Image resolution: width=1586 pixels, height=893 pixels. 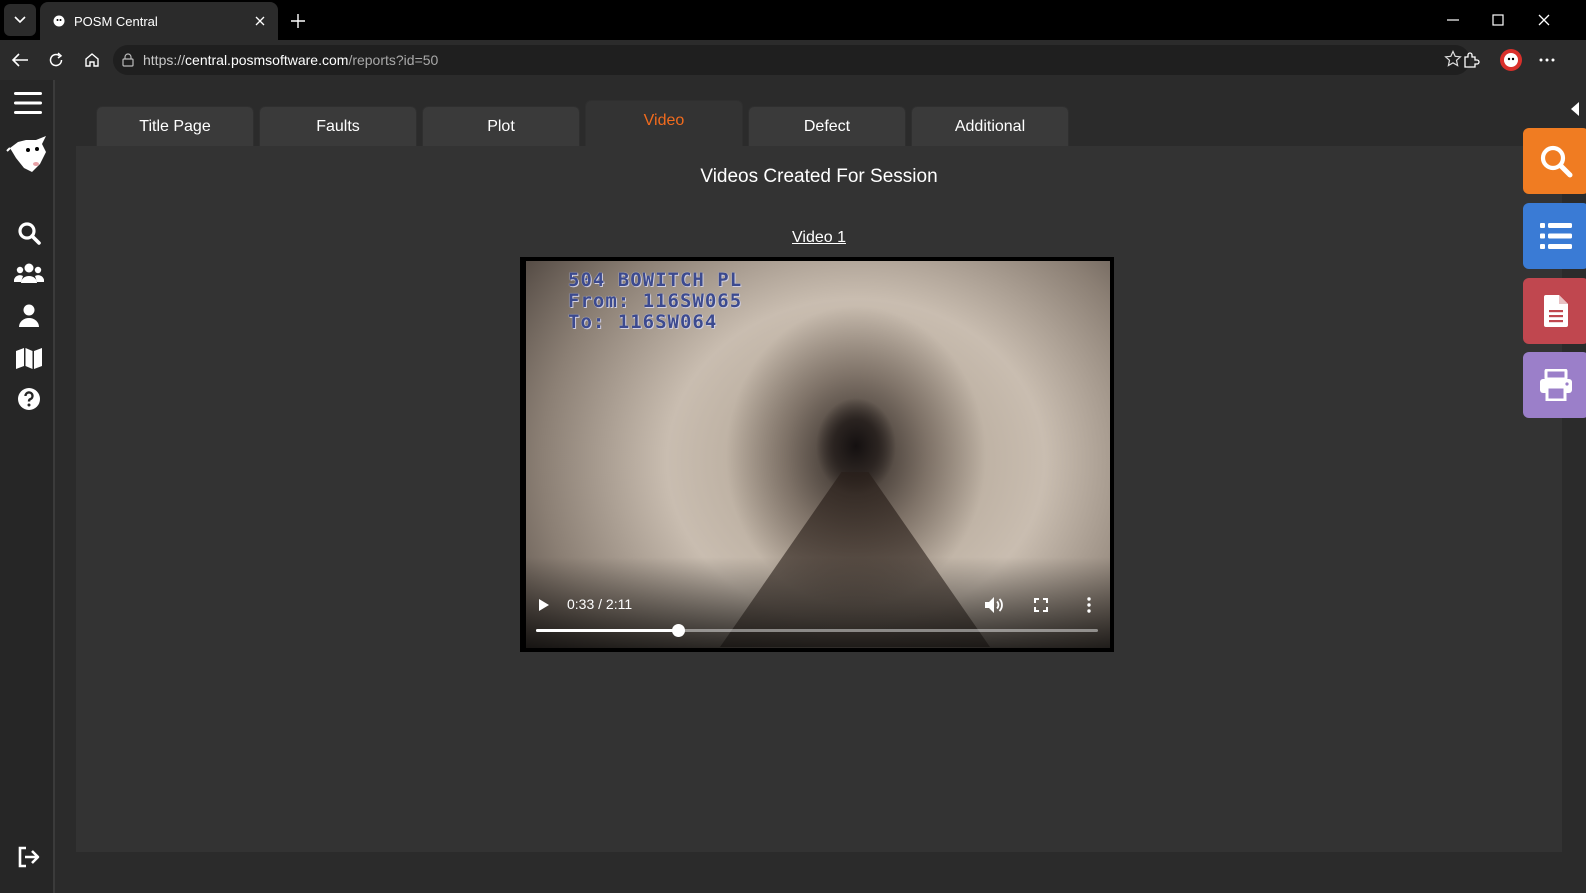 What do you see at coordinates (175, 126) in the screenshot?
I see `tab-title-page: Title Page` at bounding box center [175, 126].